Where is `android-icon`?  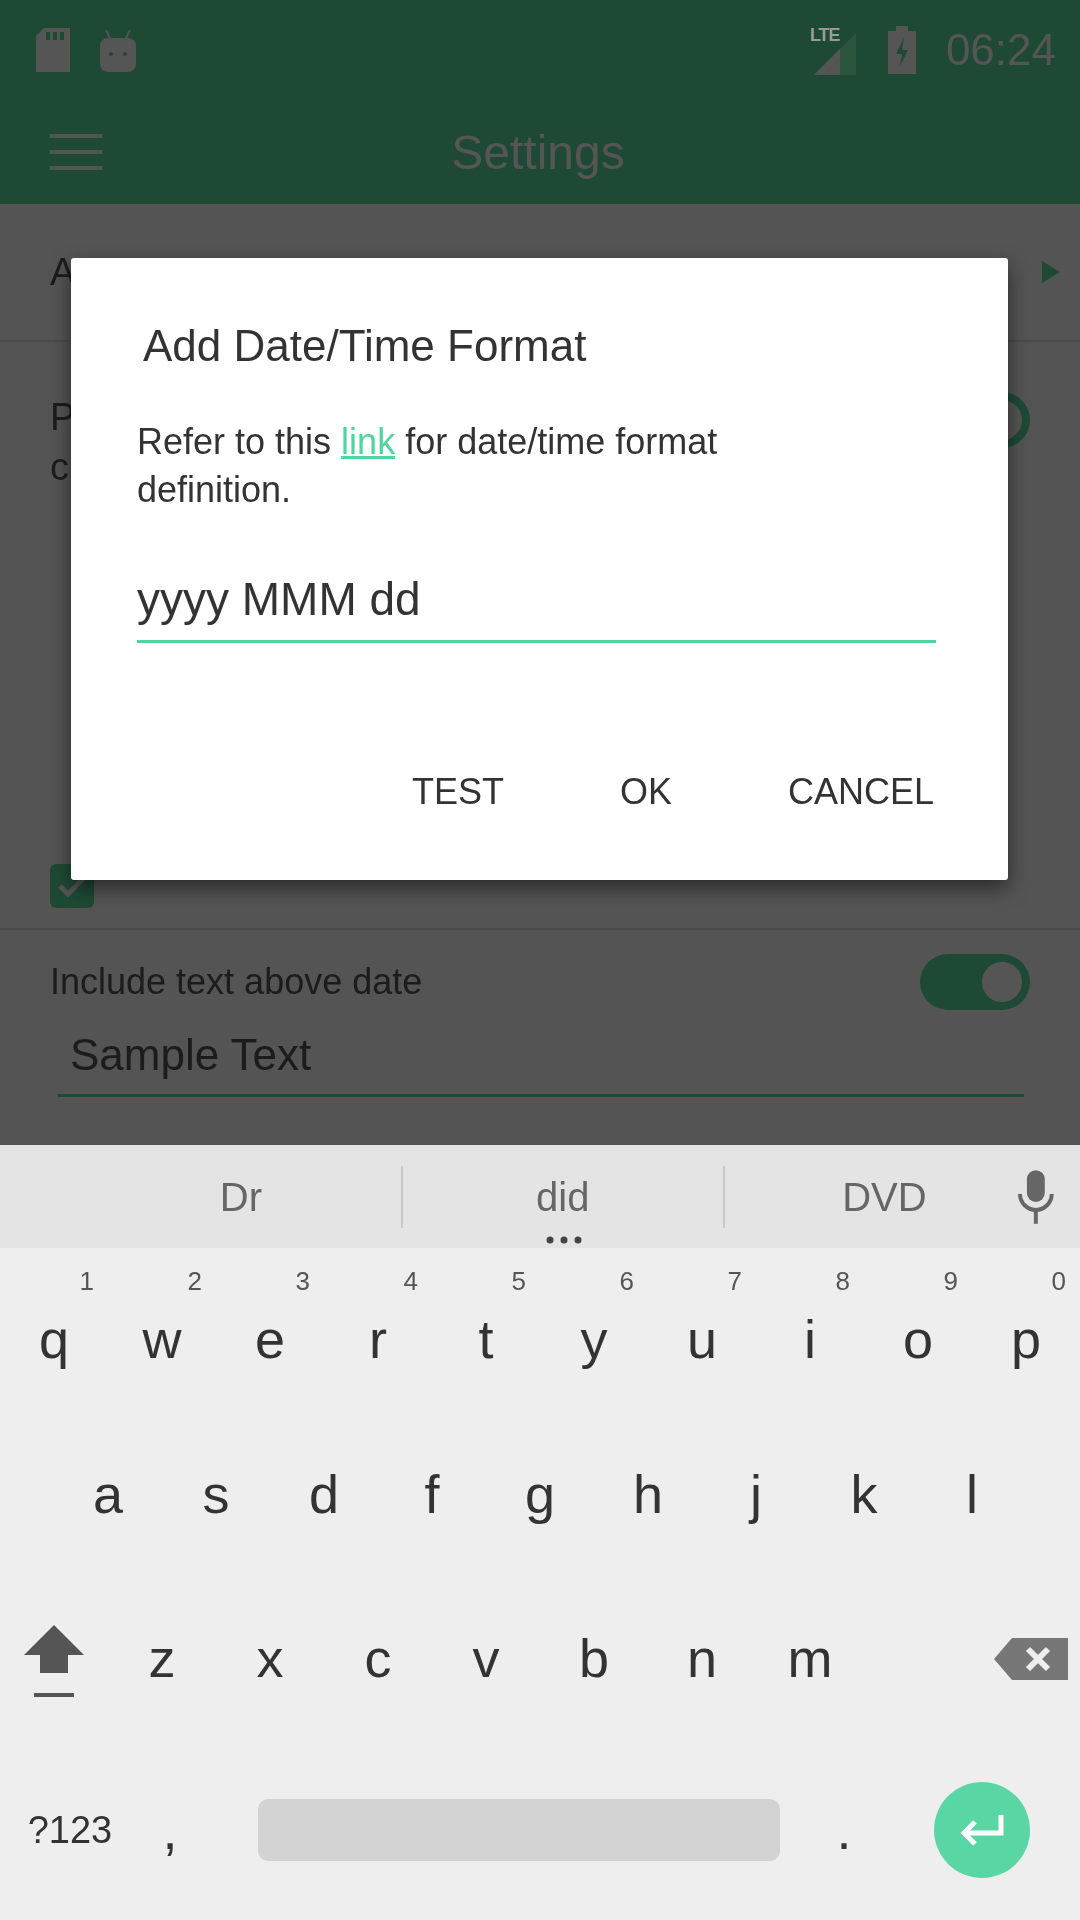 android-icon is located at coordinates (118, 50).